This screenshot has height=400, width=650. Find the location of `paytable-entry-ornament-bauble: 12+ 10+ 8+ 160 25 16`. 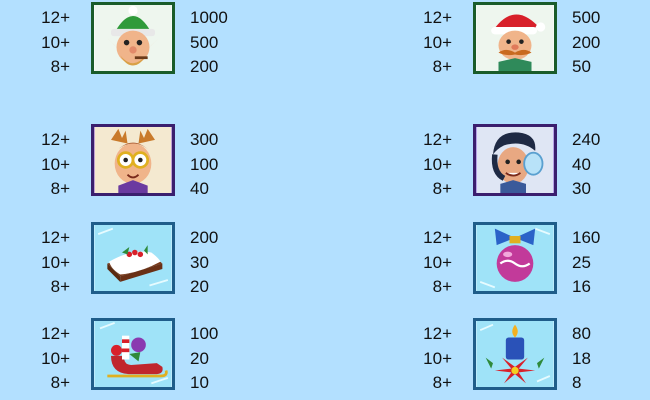

paytable-entry-ornament-bauble: 12+ 10+ 8+ 160 25 16 is located at coordinates (531, 262).